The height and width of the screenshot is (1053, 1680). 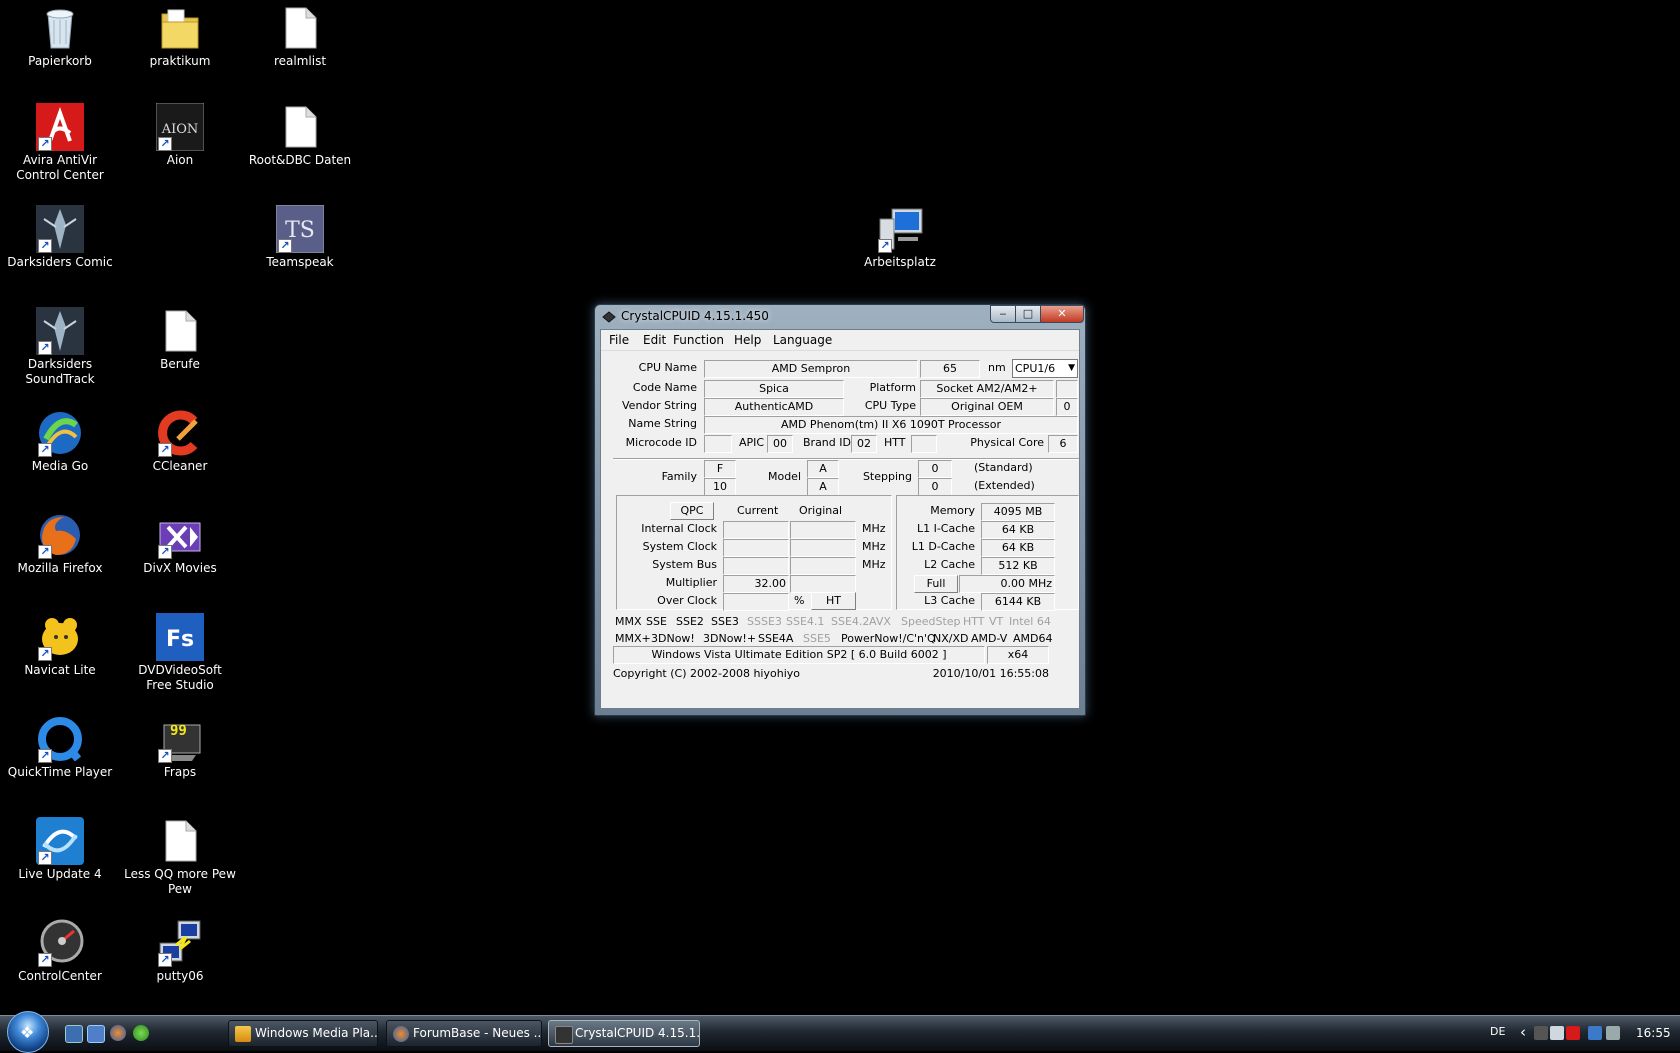 I want to click on desktop-icon-label: QuickTime Player, so click(x=60, y=772).